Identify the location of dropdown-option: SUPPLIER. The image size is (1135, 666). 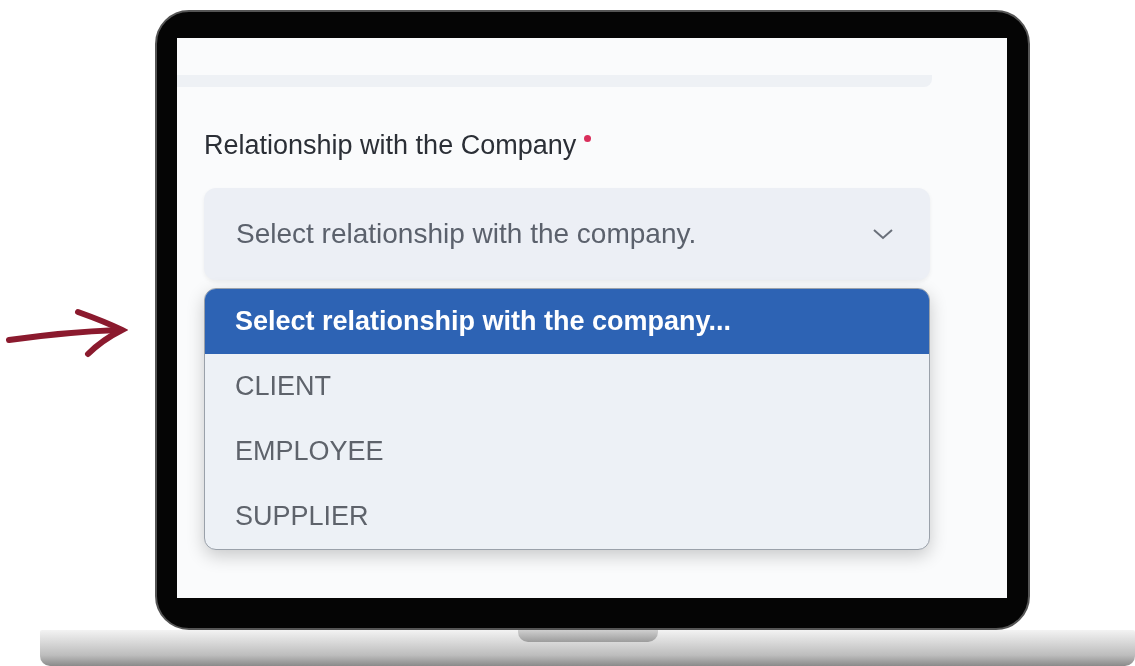
(567, 516).